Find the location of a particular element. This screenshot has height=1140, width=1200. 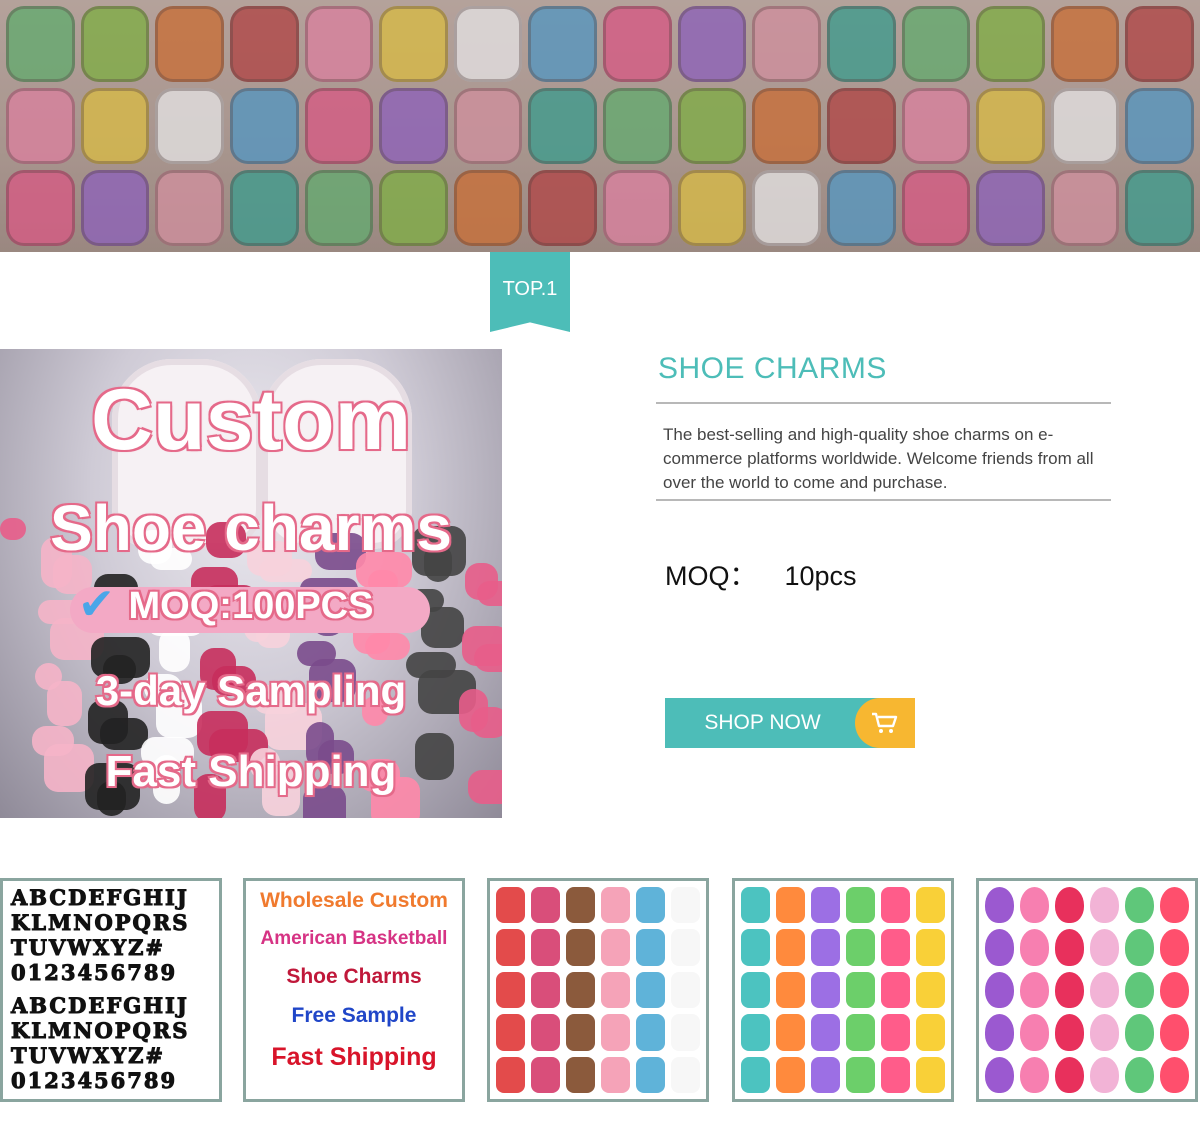

promo-line: Fast Shipping is located at coordinates (354, 1057).